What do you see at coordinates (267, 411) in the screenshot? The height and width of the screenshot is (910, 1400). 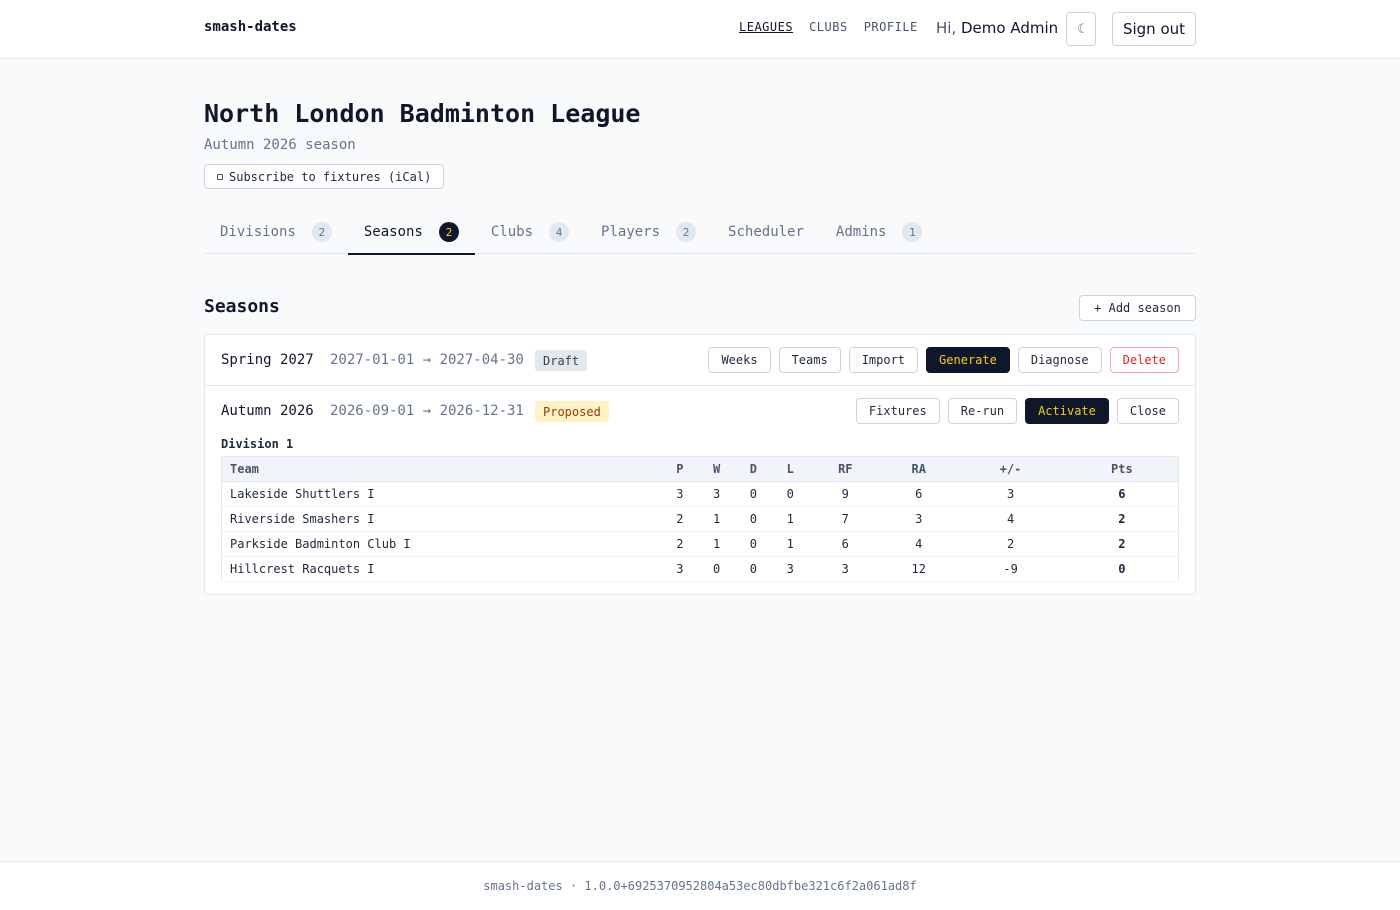 I see `season-name: Autumn 2026` at bounding box center [267, 411].